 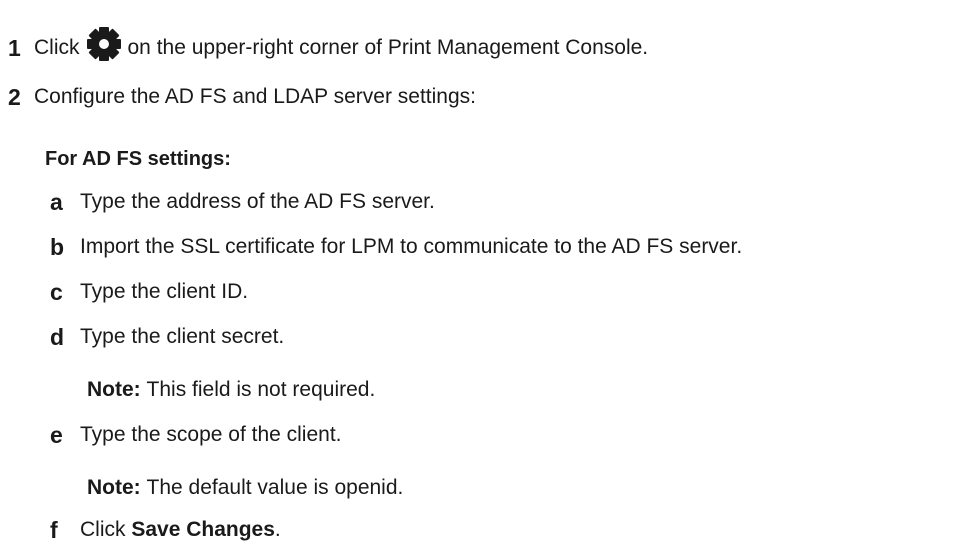 I want to click on substep-e-note: Note: The default value is openid., so click(x=245, y=488).